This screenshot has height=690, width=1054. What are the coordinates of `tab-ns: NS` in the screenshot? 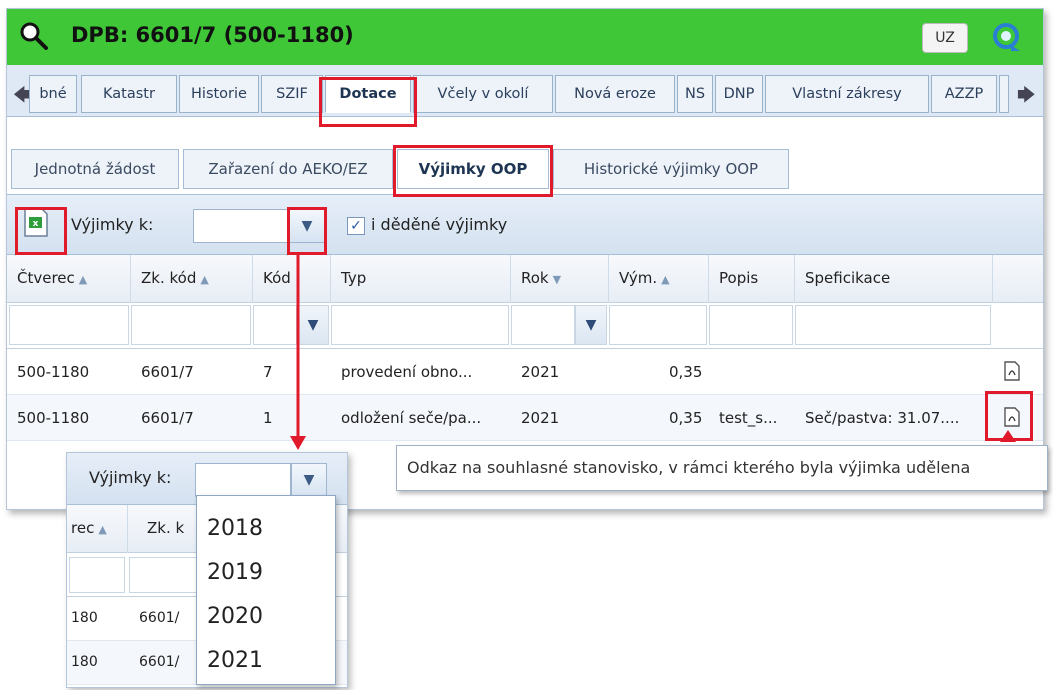 It's located at (695, 94).